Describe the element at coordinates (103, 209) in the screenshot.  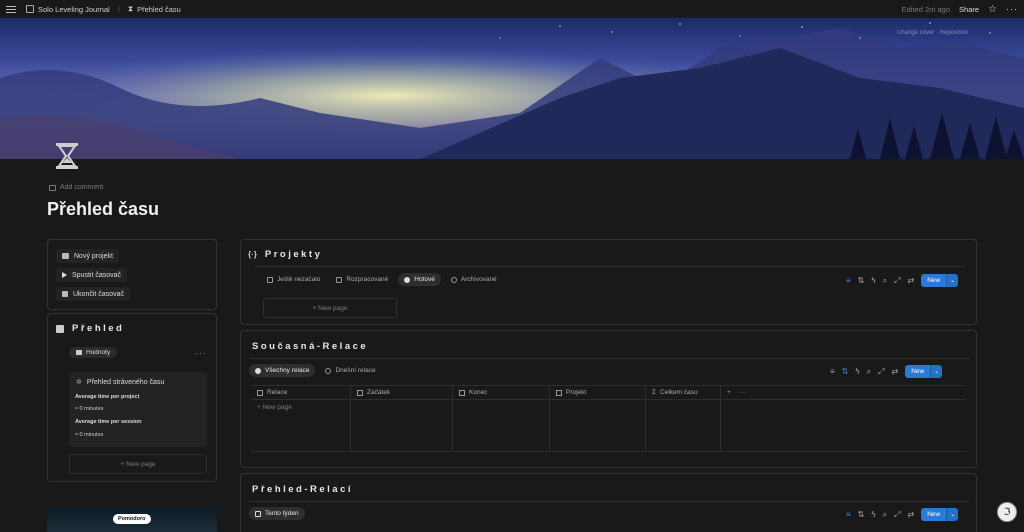
I see `page-title: Přehled času` at that location.